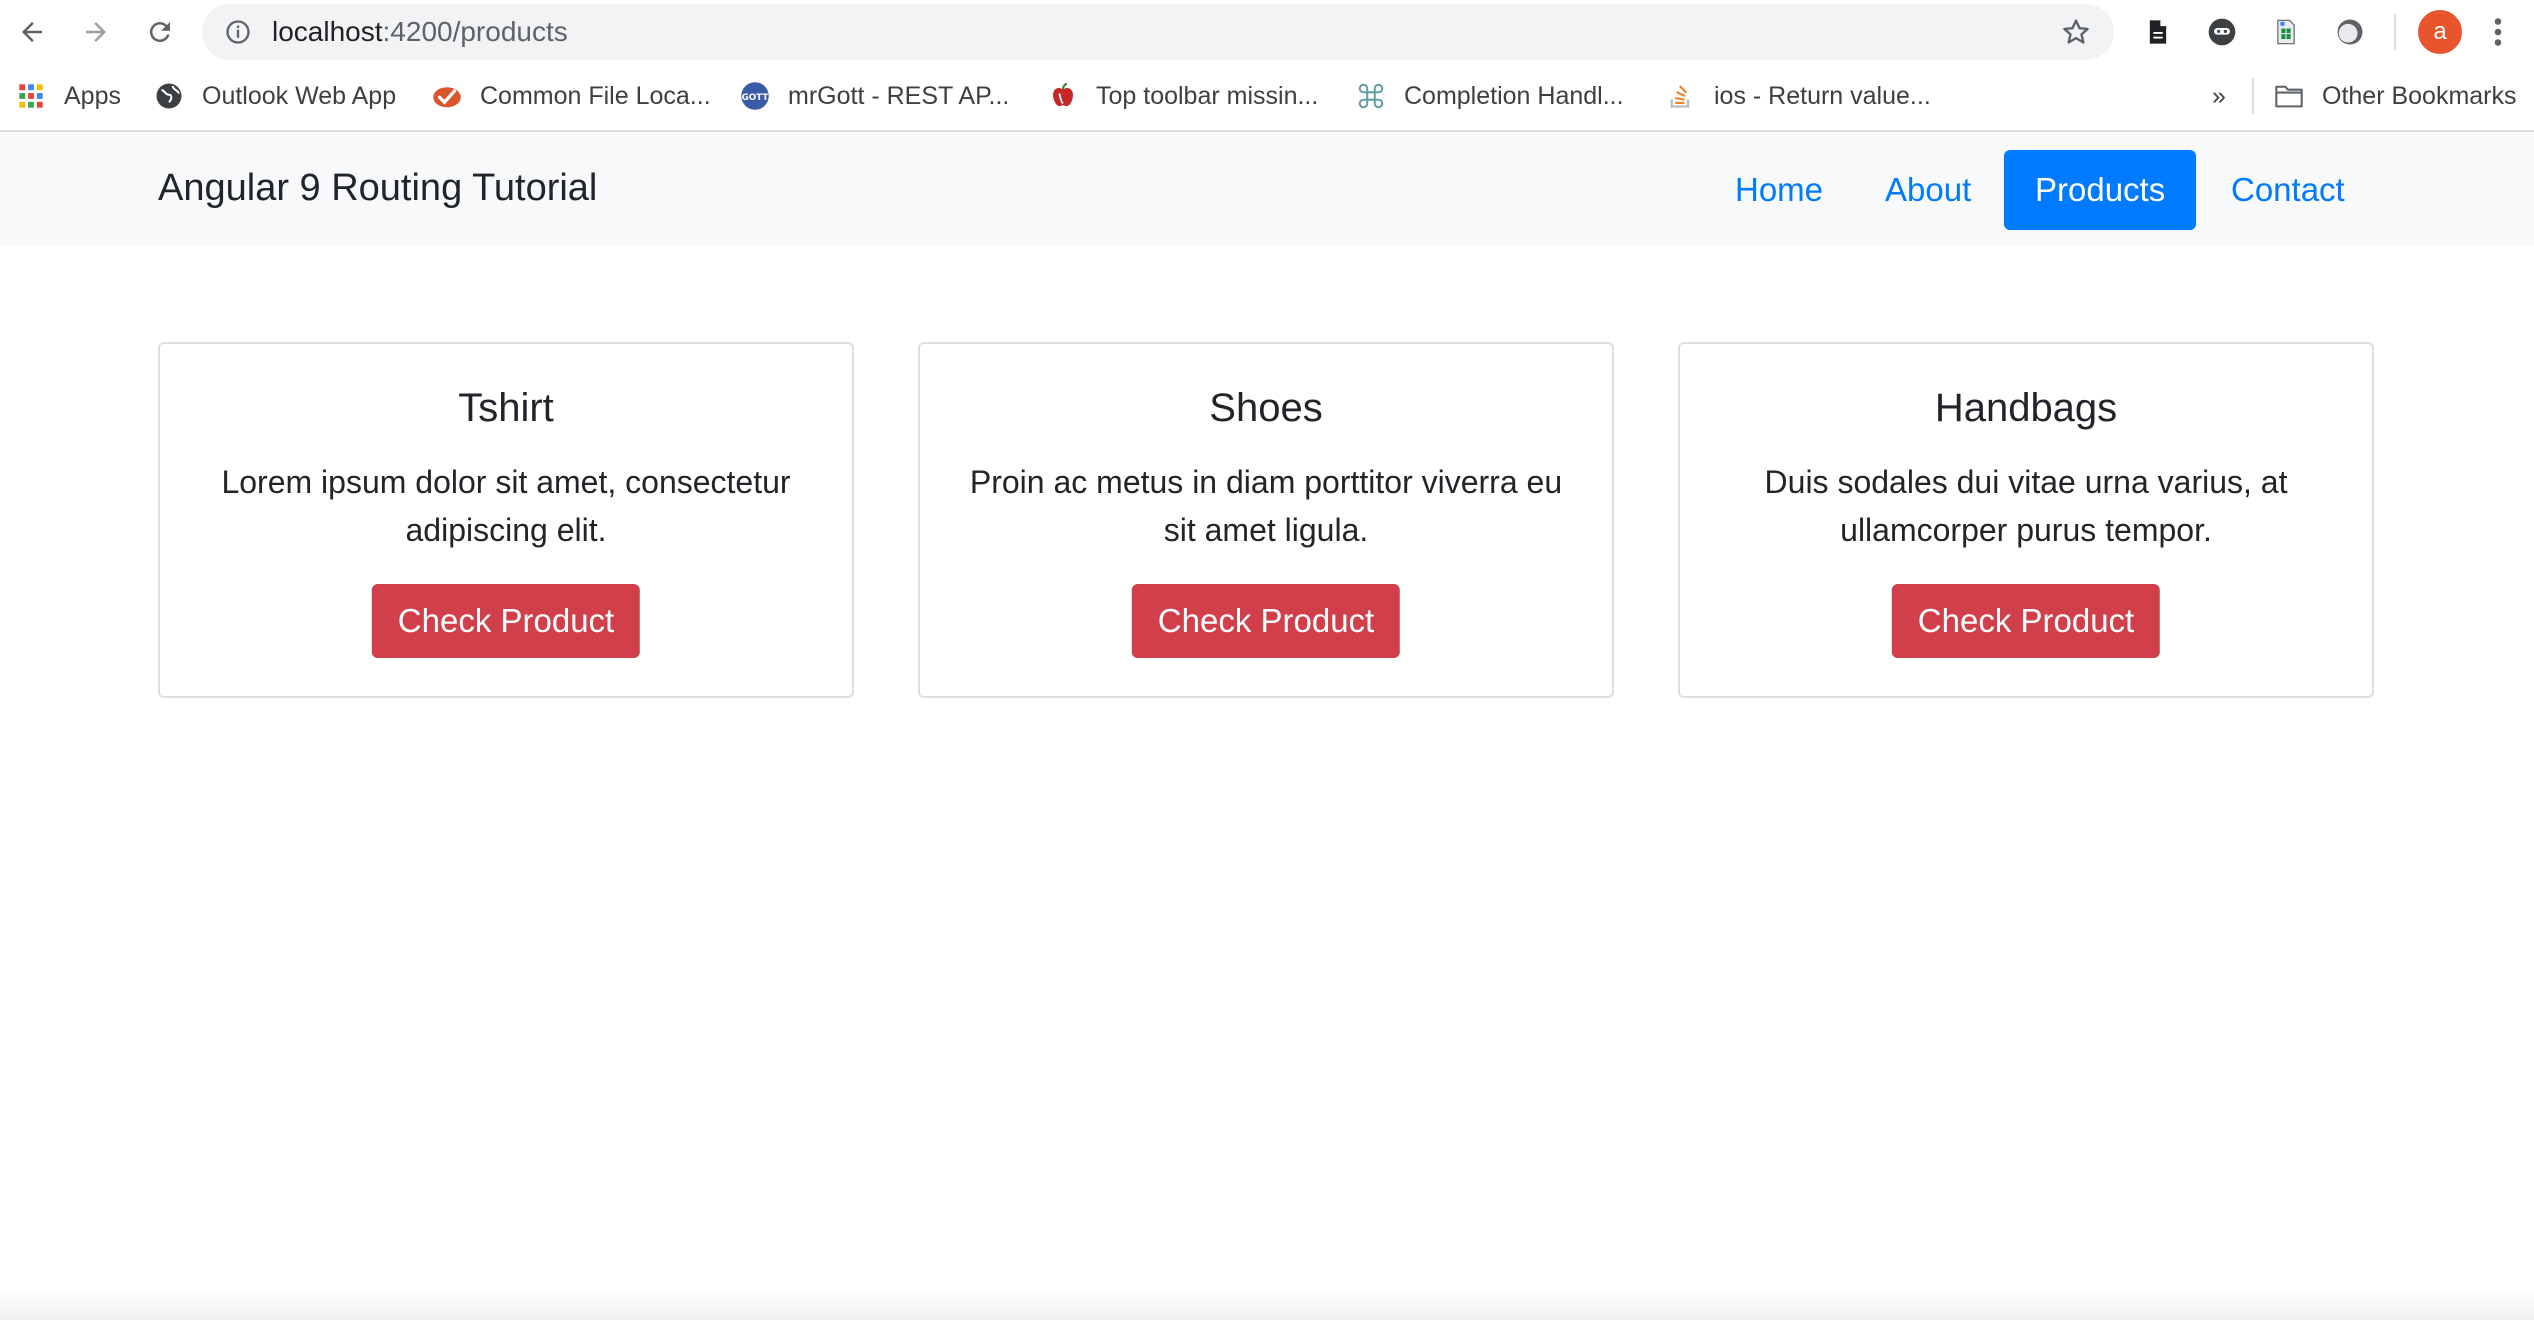 The image size is (2534, 1320). What do you see at coordinates (1371, 96) in the screenshot?
I see `command-icon` at bounding box center [1371, 96].